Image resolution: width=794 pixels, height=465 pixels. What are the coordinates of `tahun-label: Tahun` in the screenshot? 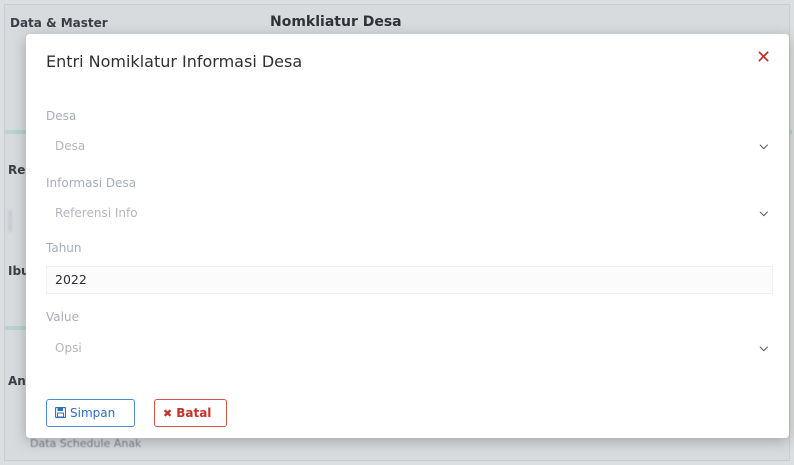 It's located at (64, 248).